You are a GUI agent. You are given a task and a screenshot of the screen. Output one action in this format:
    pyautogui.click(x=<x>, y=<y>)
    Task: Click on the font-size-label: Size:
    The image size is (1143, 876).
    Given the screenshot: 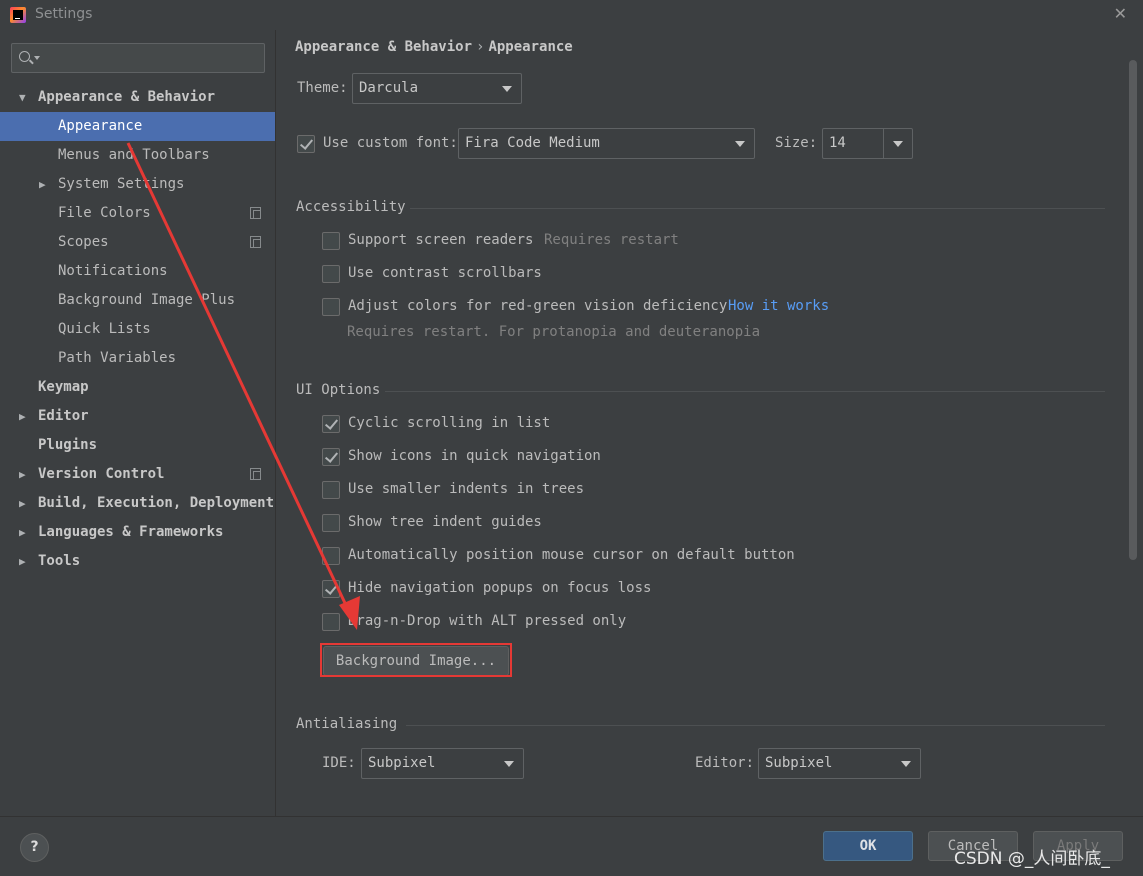 What is the action you would take?
    pyautogui.click(x=796, y=143)
    